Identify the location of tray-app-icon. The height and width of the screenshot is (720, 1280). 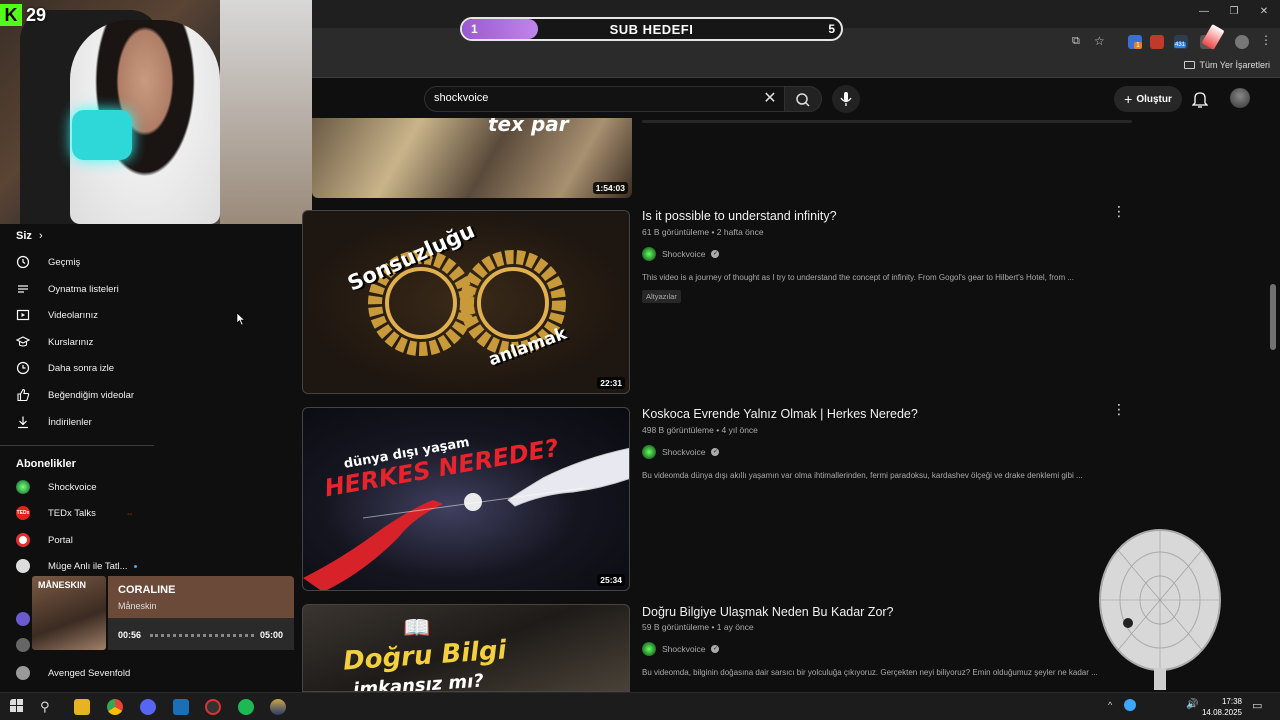
(1130, 705).